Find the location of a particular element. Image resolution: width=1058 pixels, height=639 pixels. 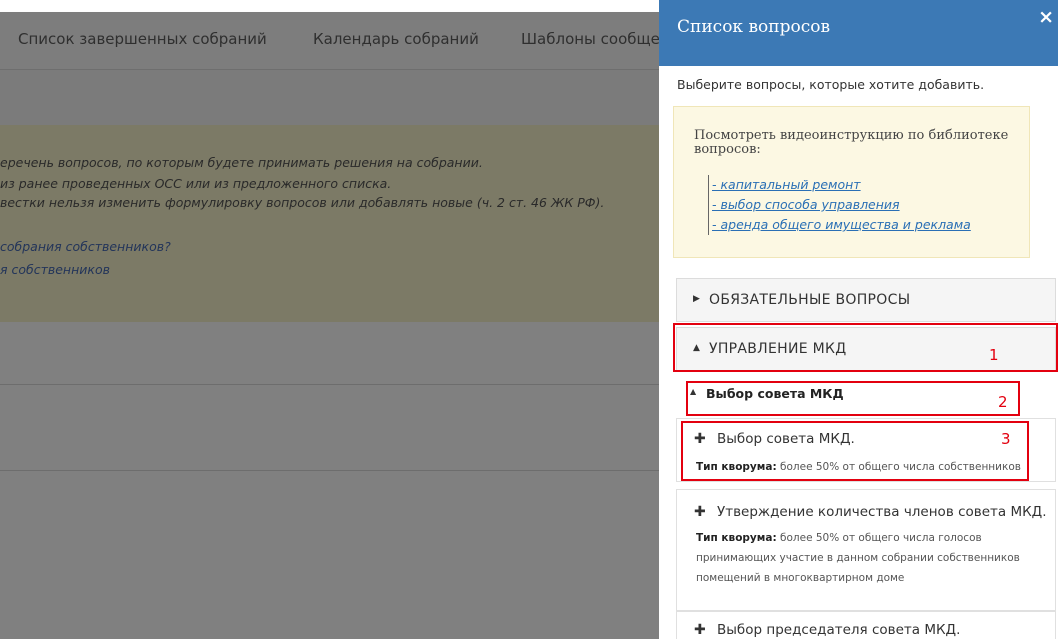

caret-right-icon: ▶ is located at coordinates (696, 299).